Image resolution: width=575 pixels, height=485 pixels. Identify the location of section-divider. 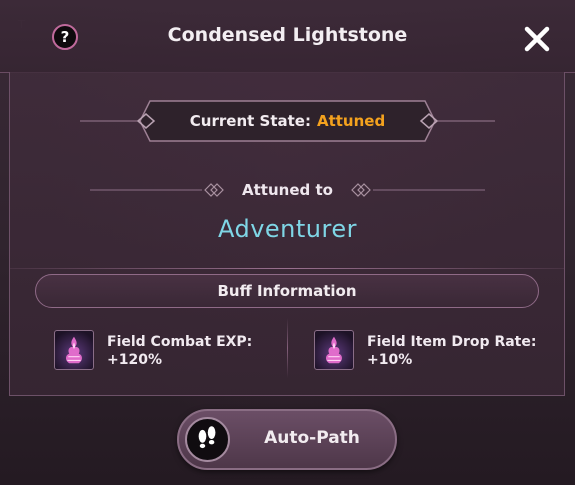
(287, 268).